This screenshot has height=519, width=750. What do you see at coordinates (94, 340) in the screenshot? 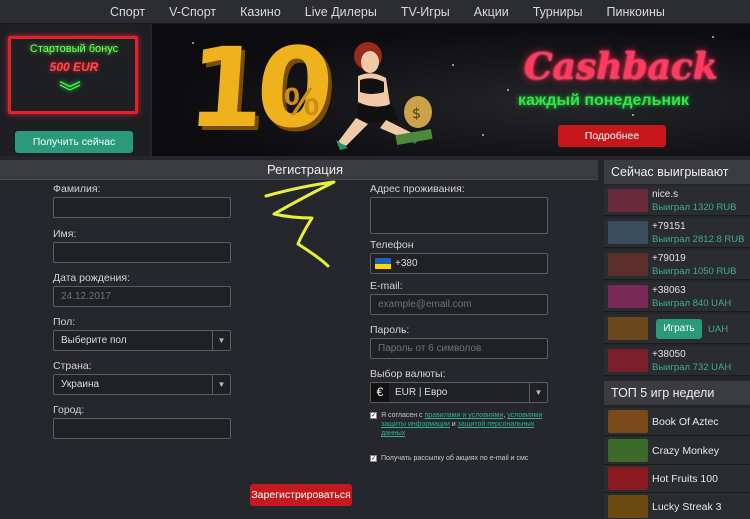
I see `gender-select-value: Выберите пол` at bounding box center [94, 340].